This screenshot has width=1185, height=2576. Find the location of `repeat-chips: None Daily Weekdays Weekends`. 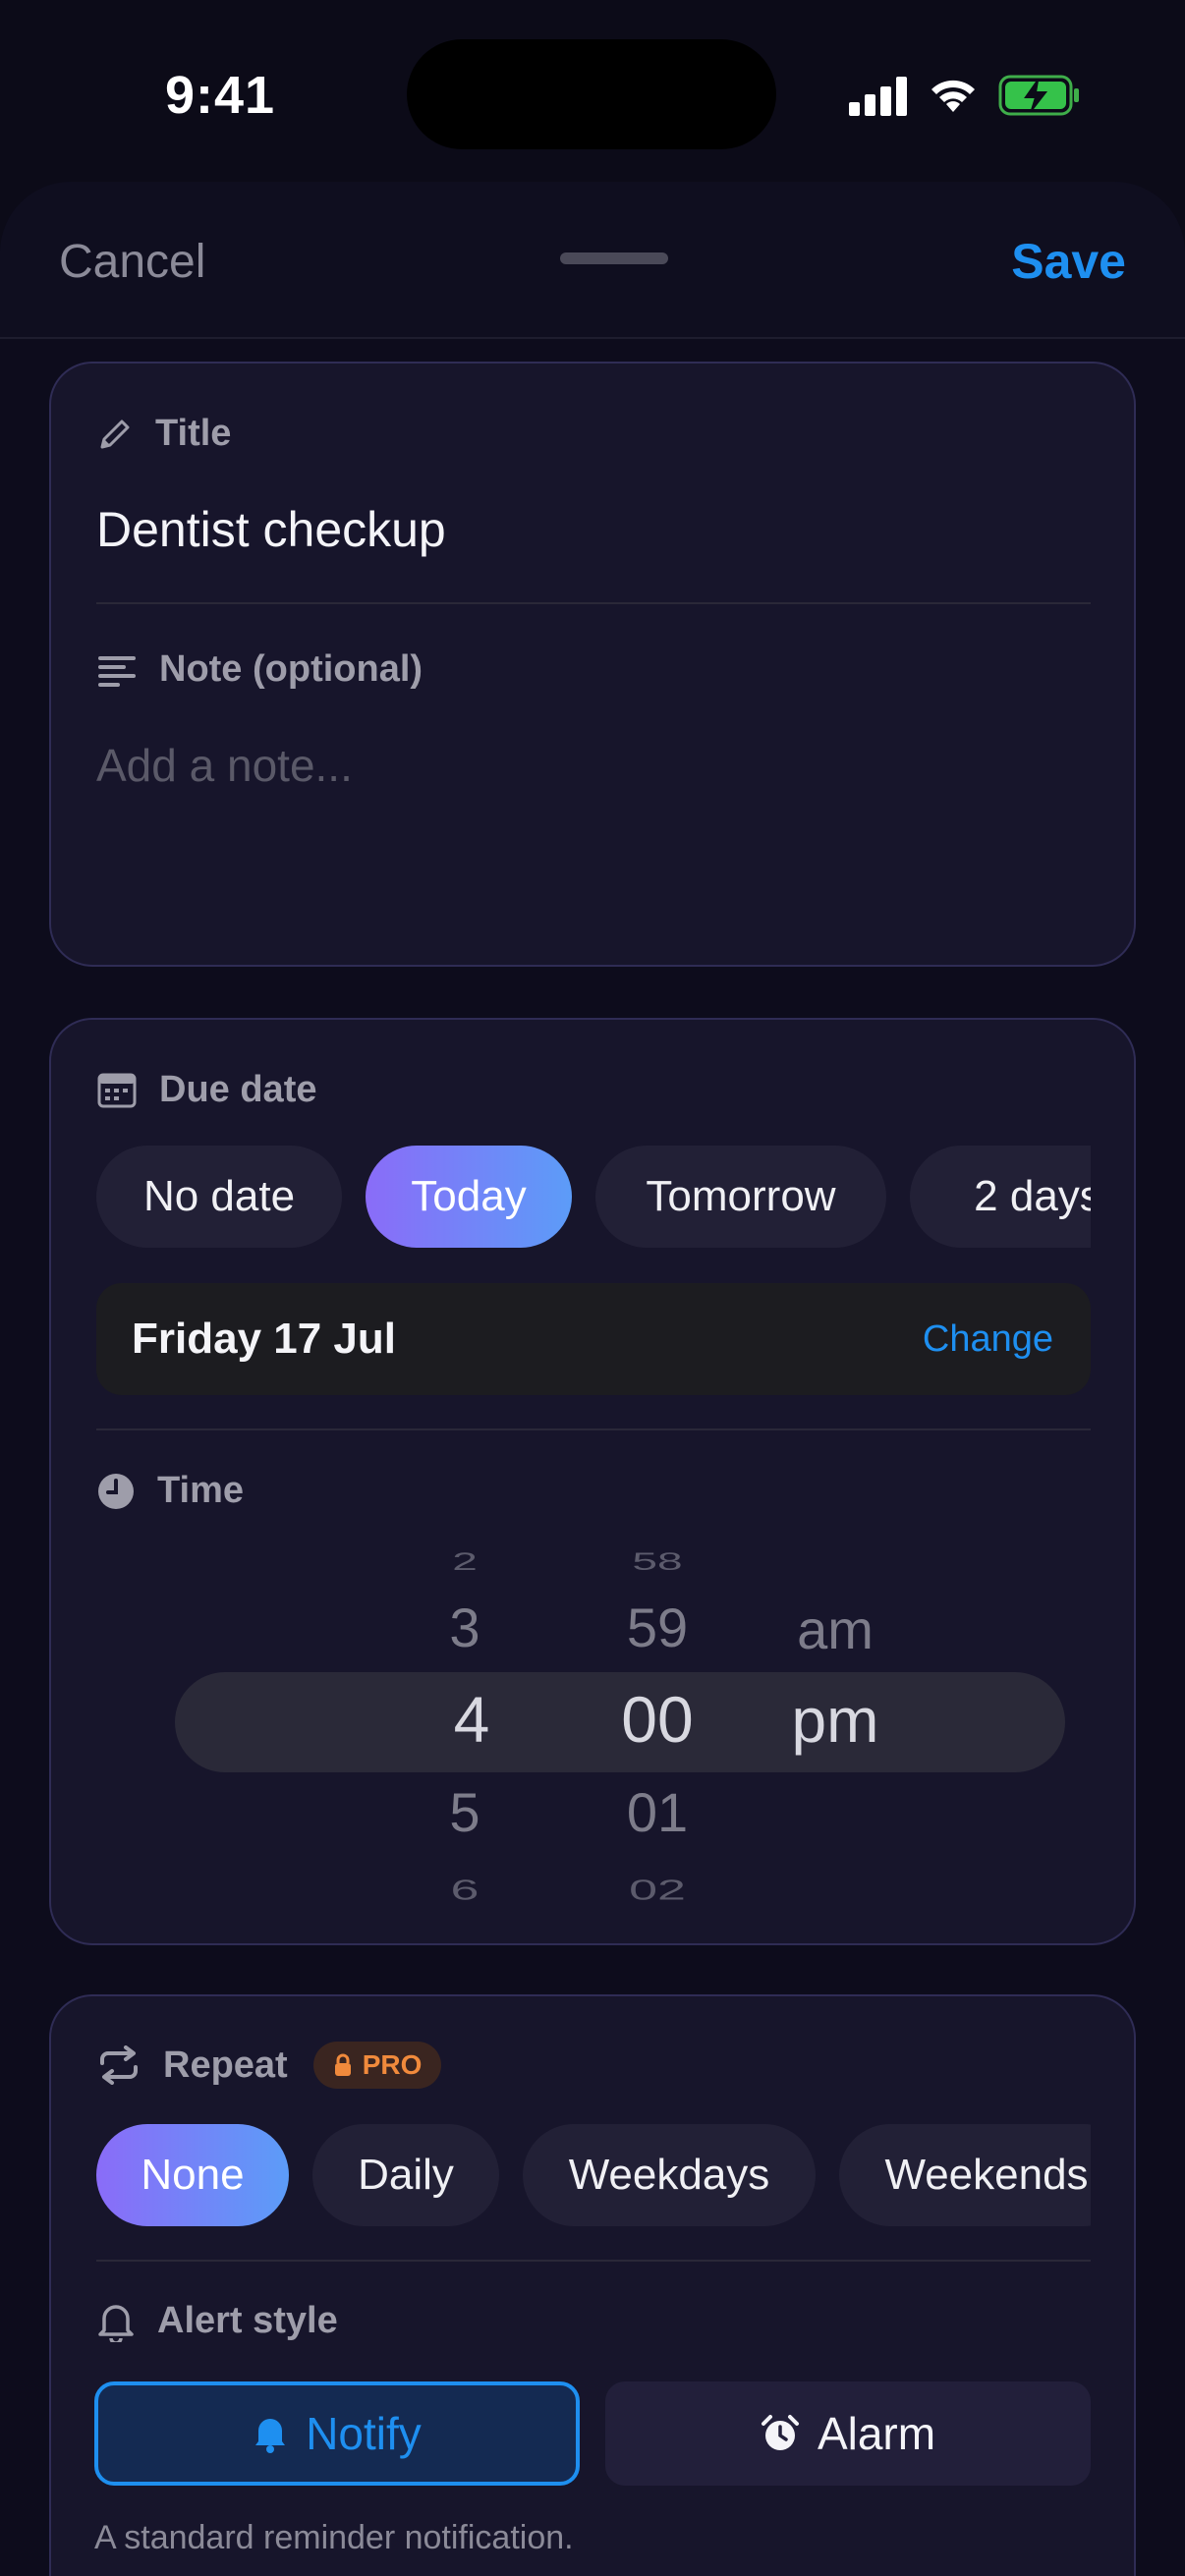

repeat-chips: None Daily Weekdays Weekends is located at coordinates (594, 2175).